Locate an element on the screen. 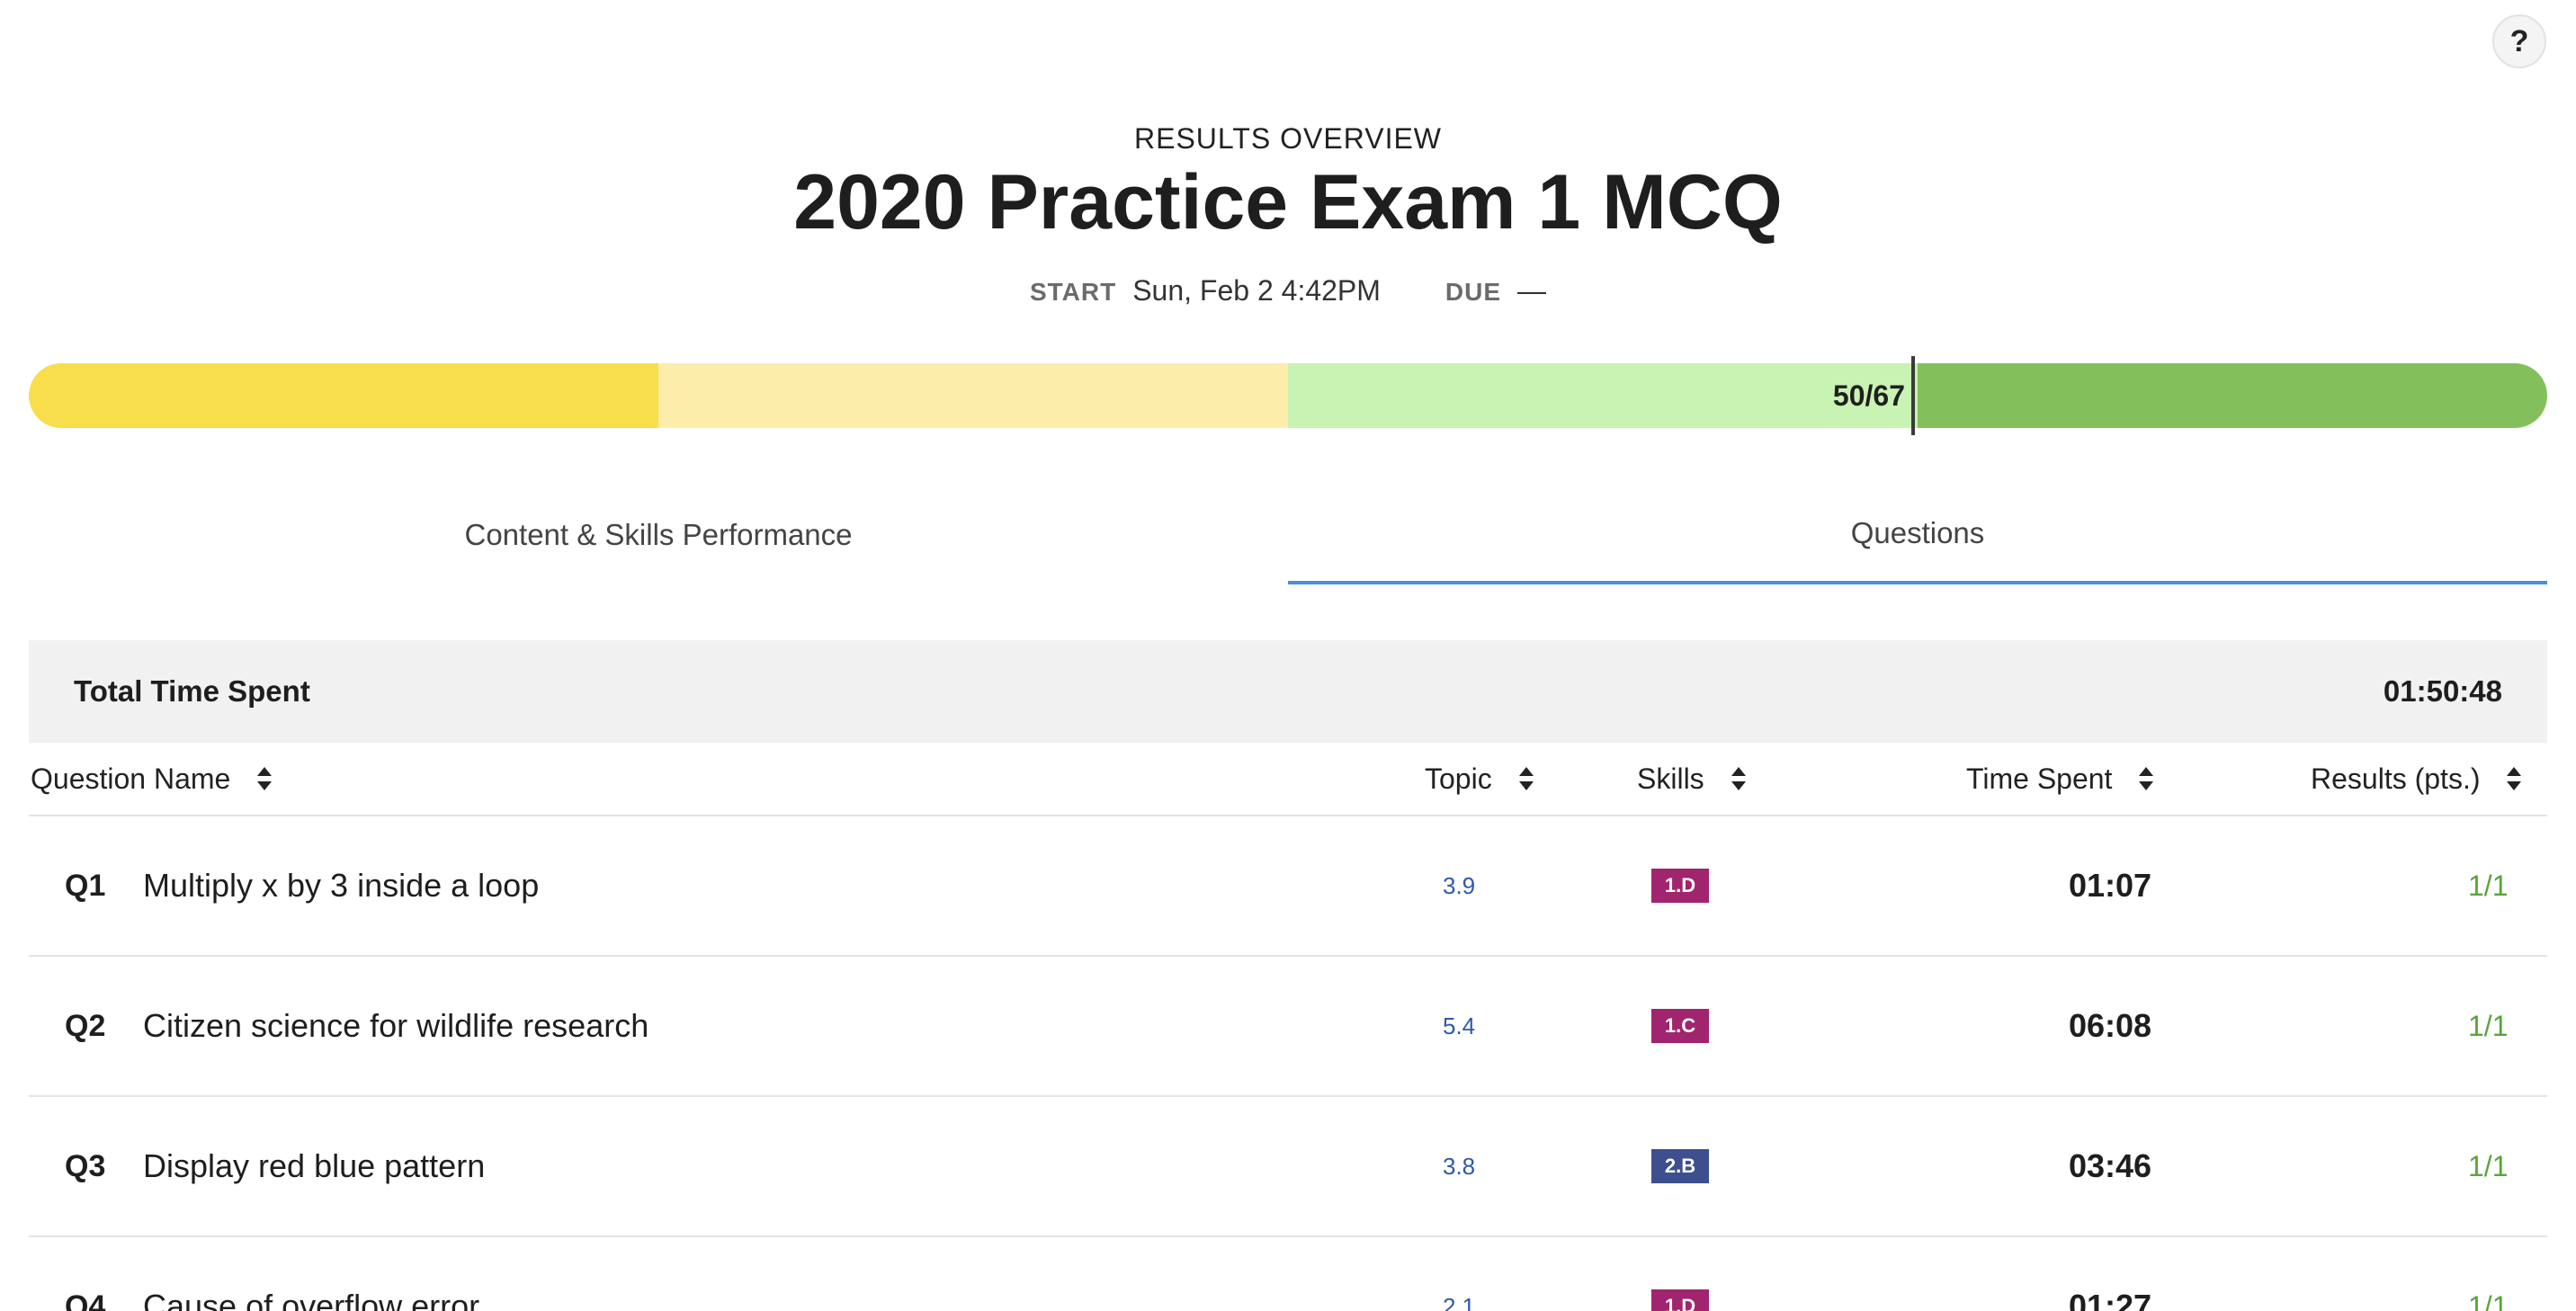 This screenshot has height=1311, width=2576. help-button: ? is located at coordinates (2519, 41).